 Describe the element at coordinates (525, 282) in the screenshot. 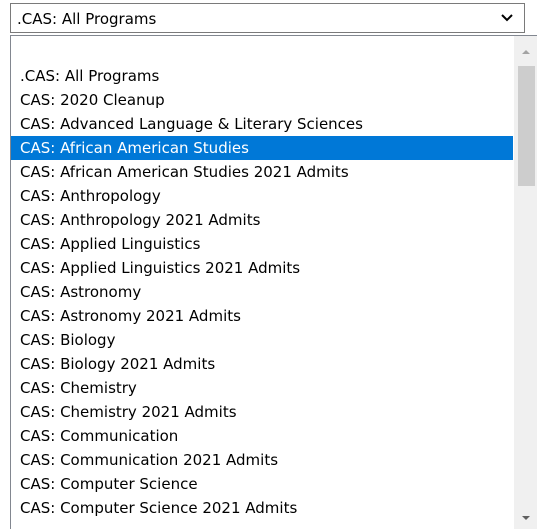

I see `vertical-scrollbar` at that location.